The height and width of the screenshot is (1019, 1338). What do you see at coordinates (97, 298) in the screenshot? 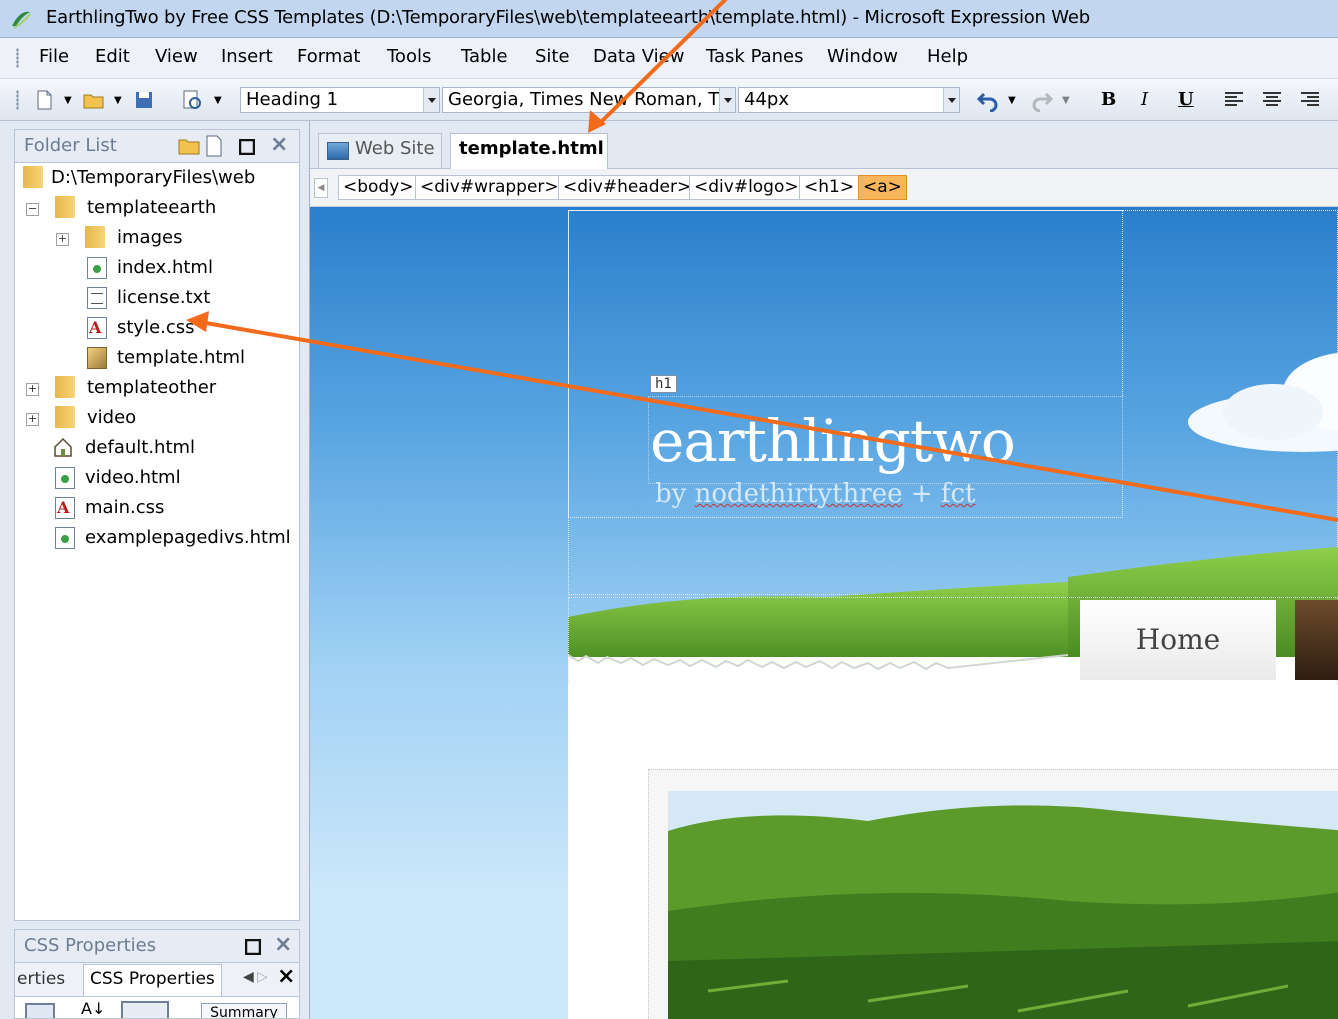
I see `text-file-icon` at bounding box center [97, 298].